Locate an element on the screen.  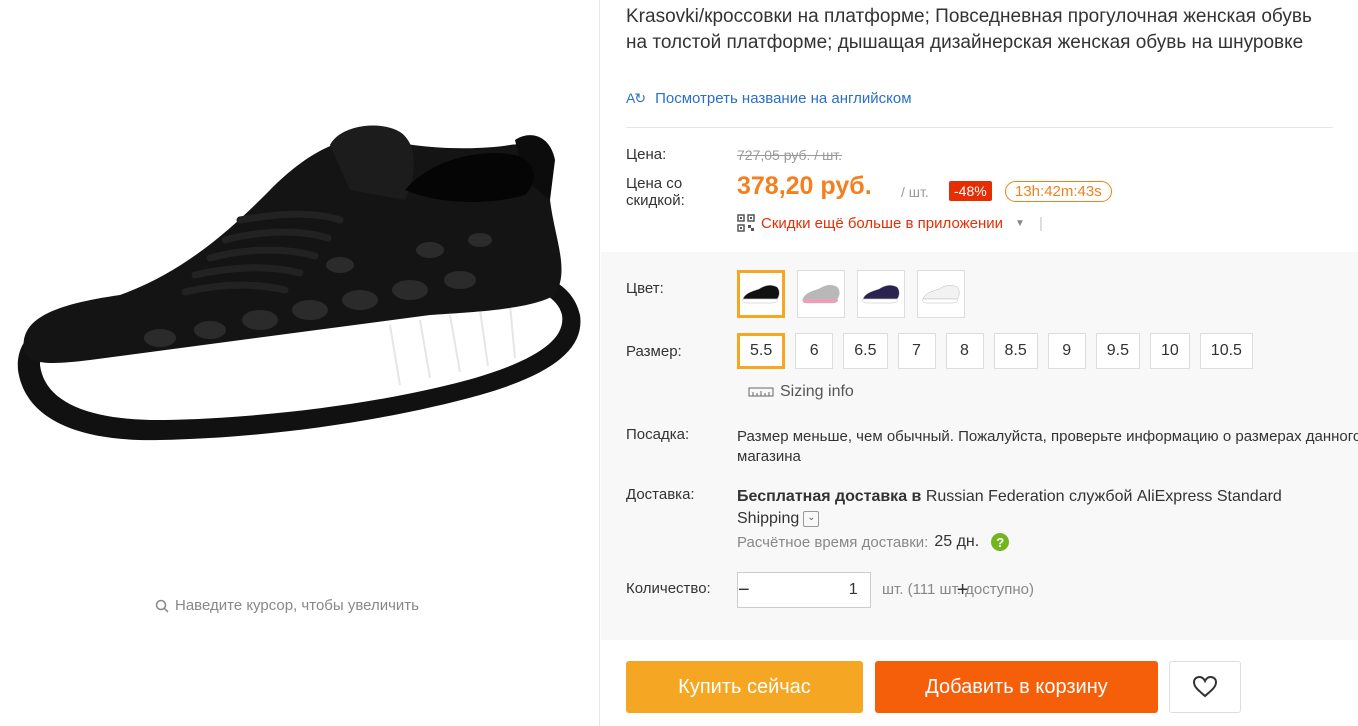
sizing-info-link: Sizing info is located at coordinates (801, 392).